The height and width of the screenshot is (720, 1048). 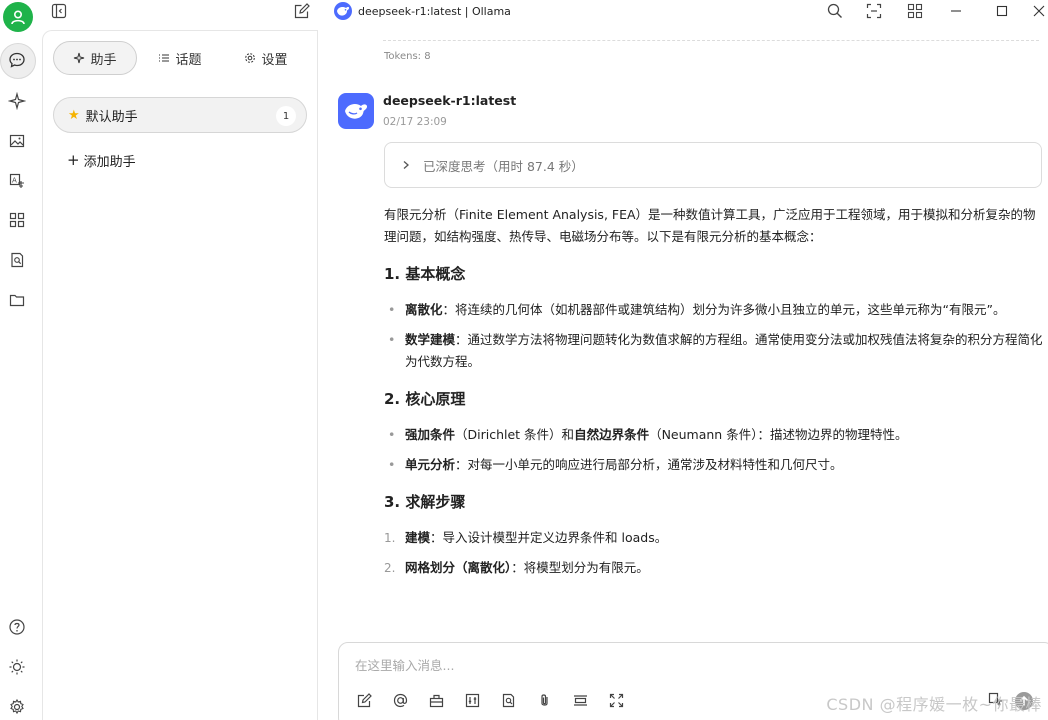 What do you see at coordinates (274, 60) in the screenshot?
I see `tab-settings-label: 设置` at bounding box center [274, 60].